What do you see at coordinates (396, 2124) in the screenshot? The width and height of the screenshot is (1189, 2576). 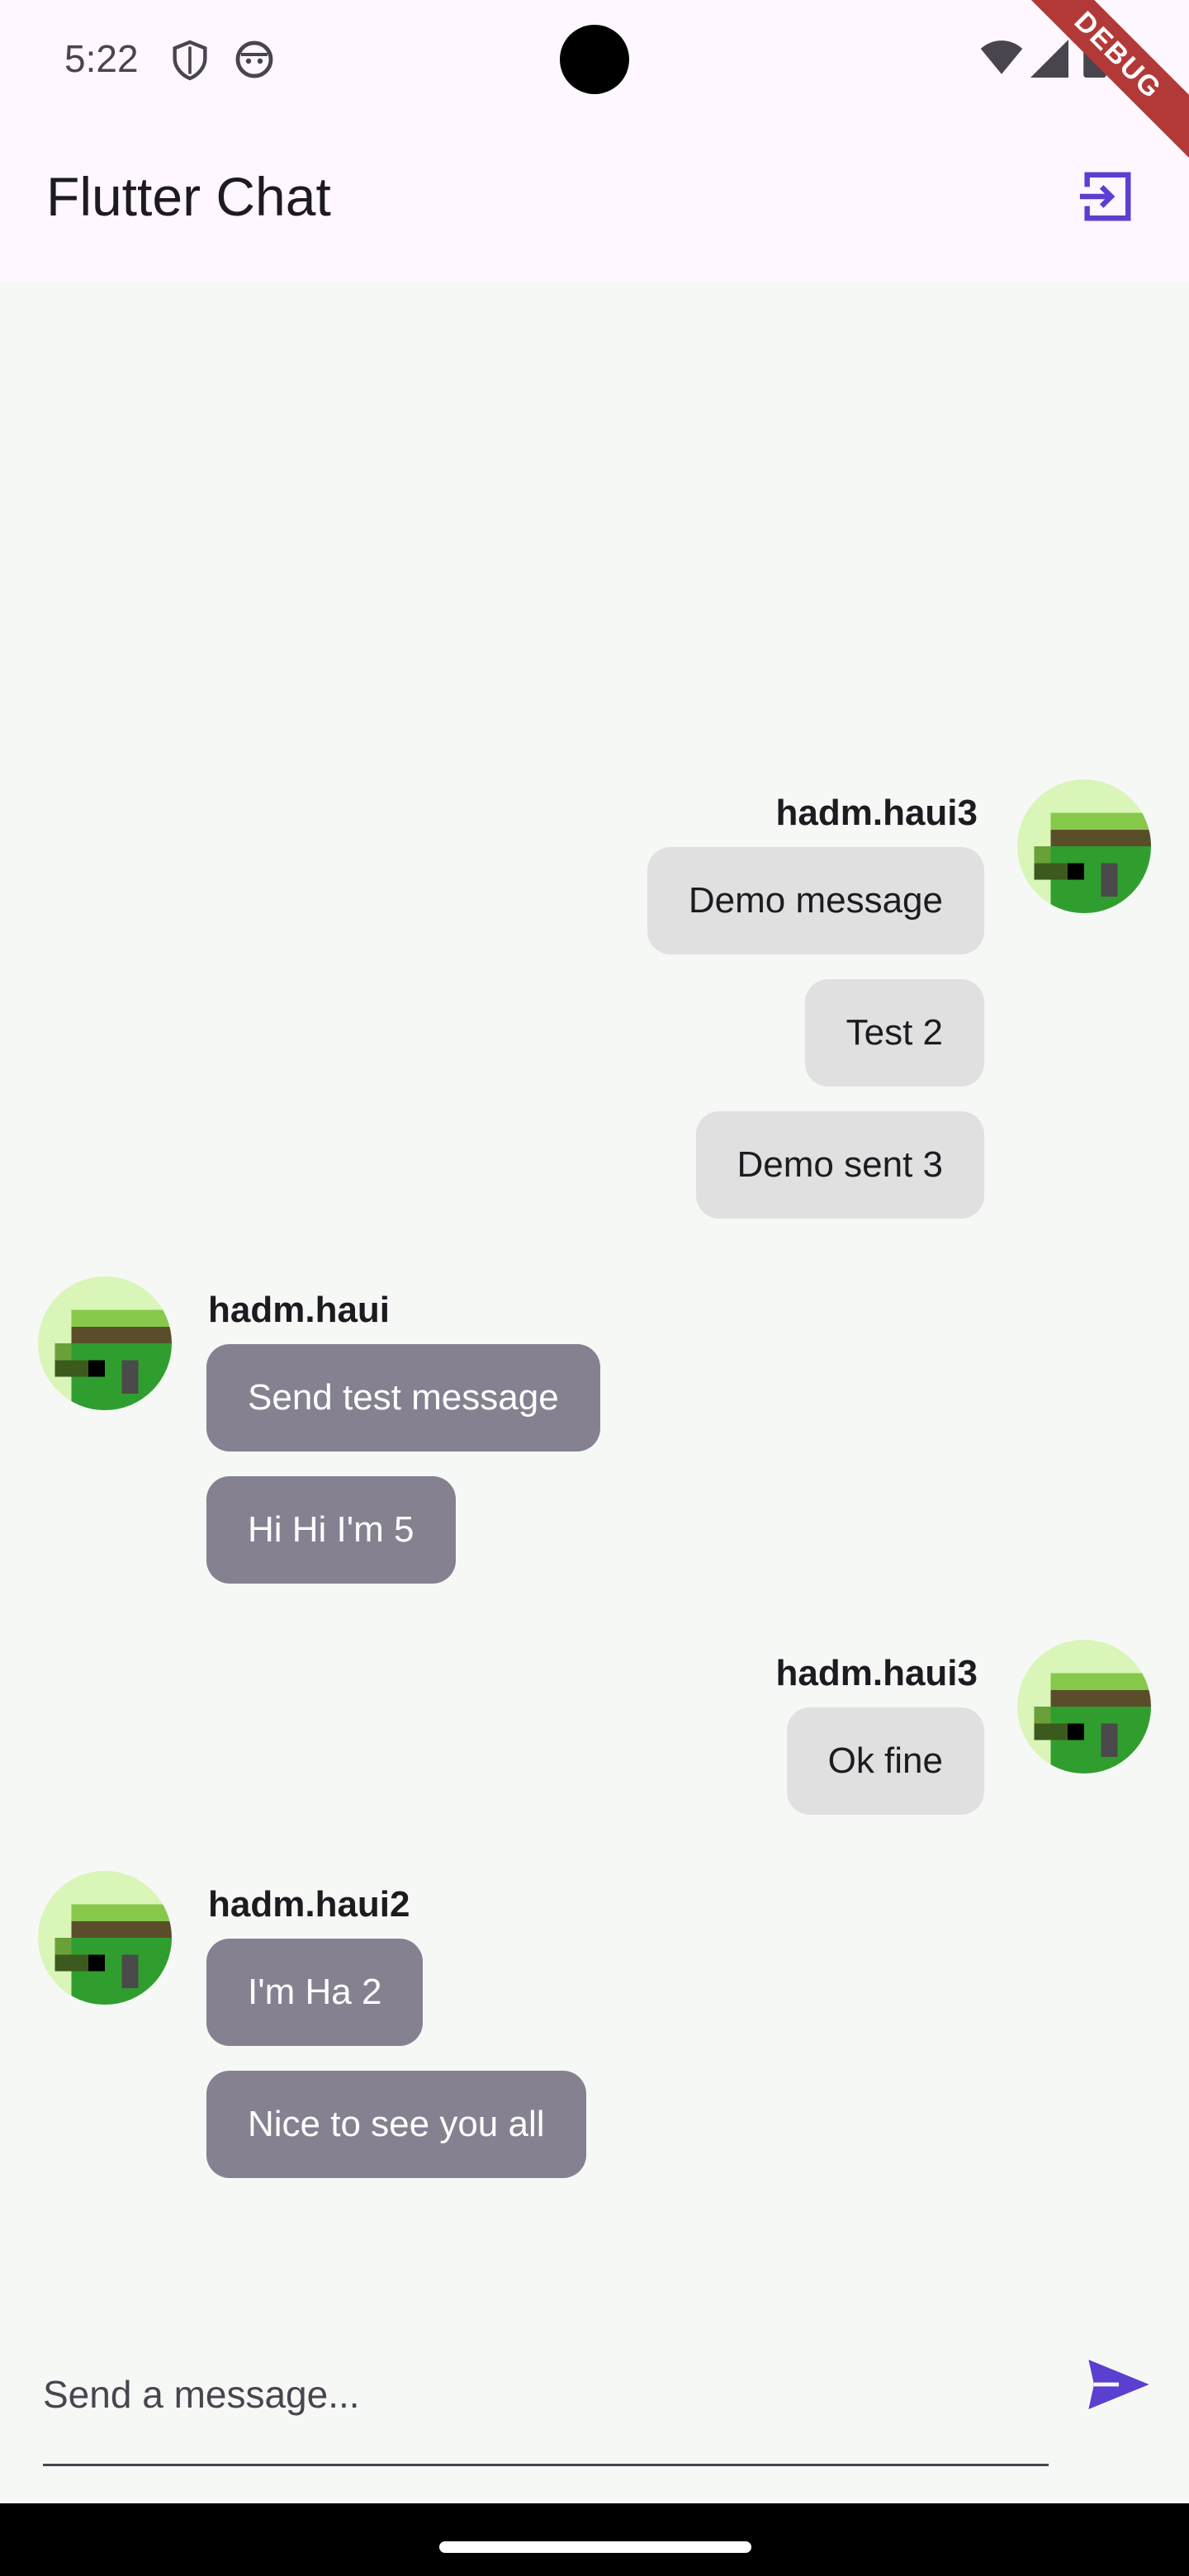 I see `message-bubble: Nice to see you all` at bounding box center [396, 2124].